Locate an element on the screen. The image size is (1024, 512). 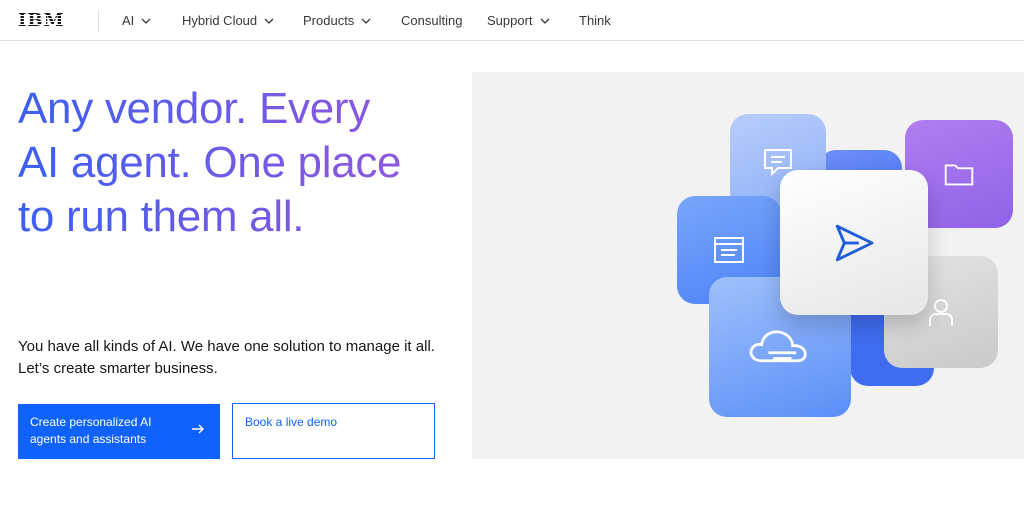
headline-line: Any vendor. Every is located at coordinates (194, 108).